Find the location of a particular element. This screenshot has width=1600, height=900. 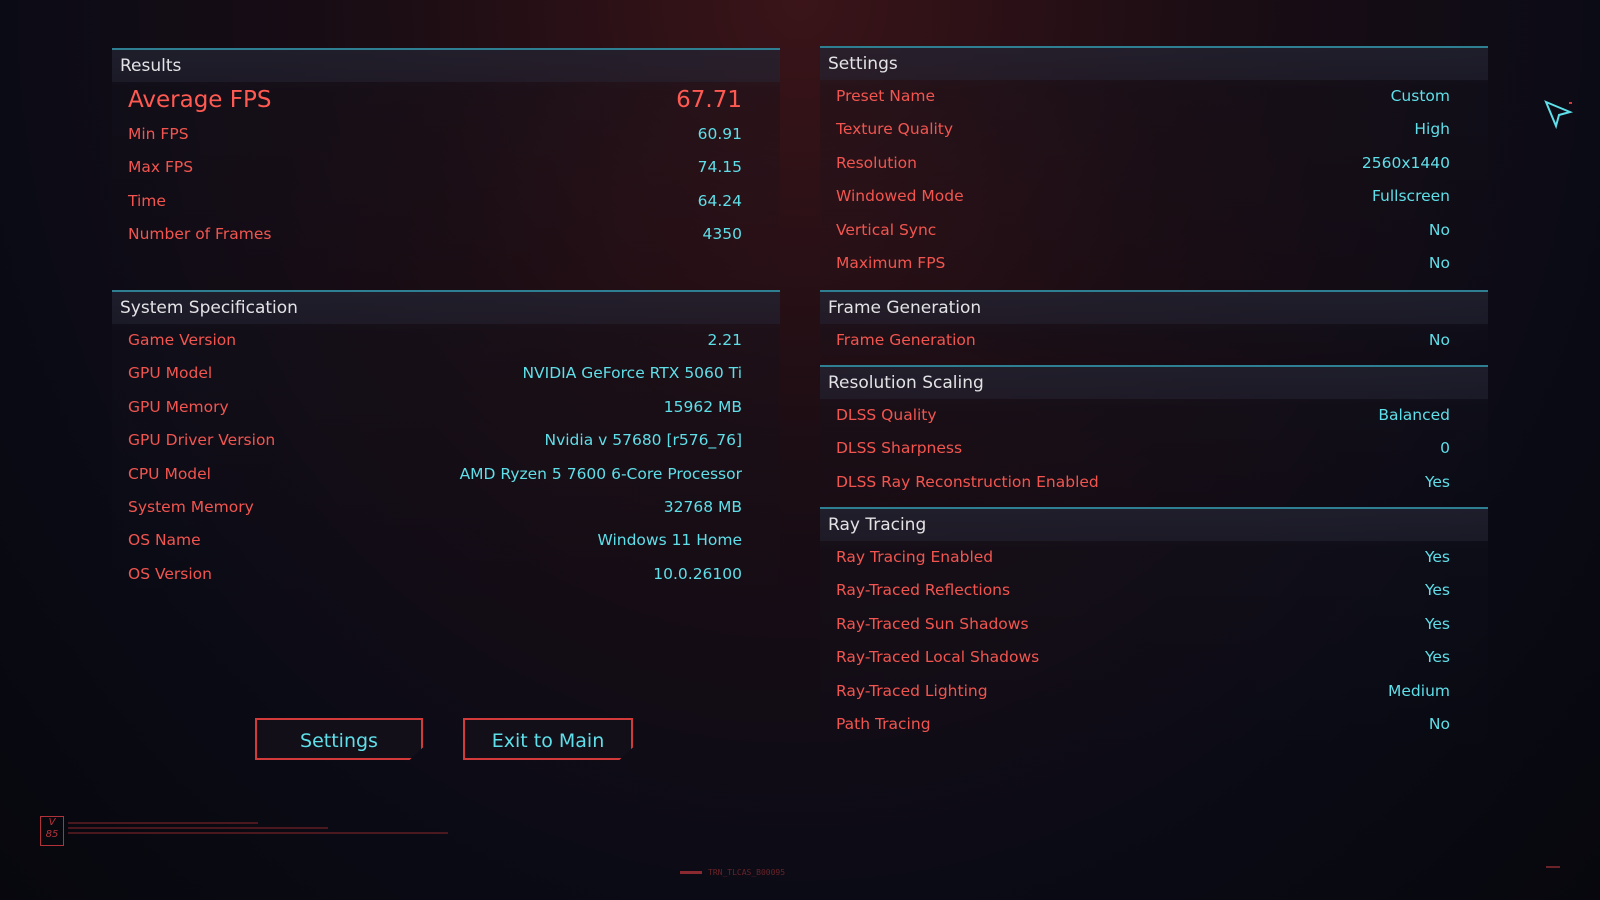

bottom-tag: TRN_TLCAS_B00095 is located at coordinates (732, 872).